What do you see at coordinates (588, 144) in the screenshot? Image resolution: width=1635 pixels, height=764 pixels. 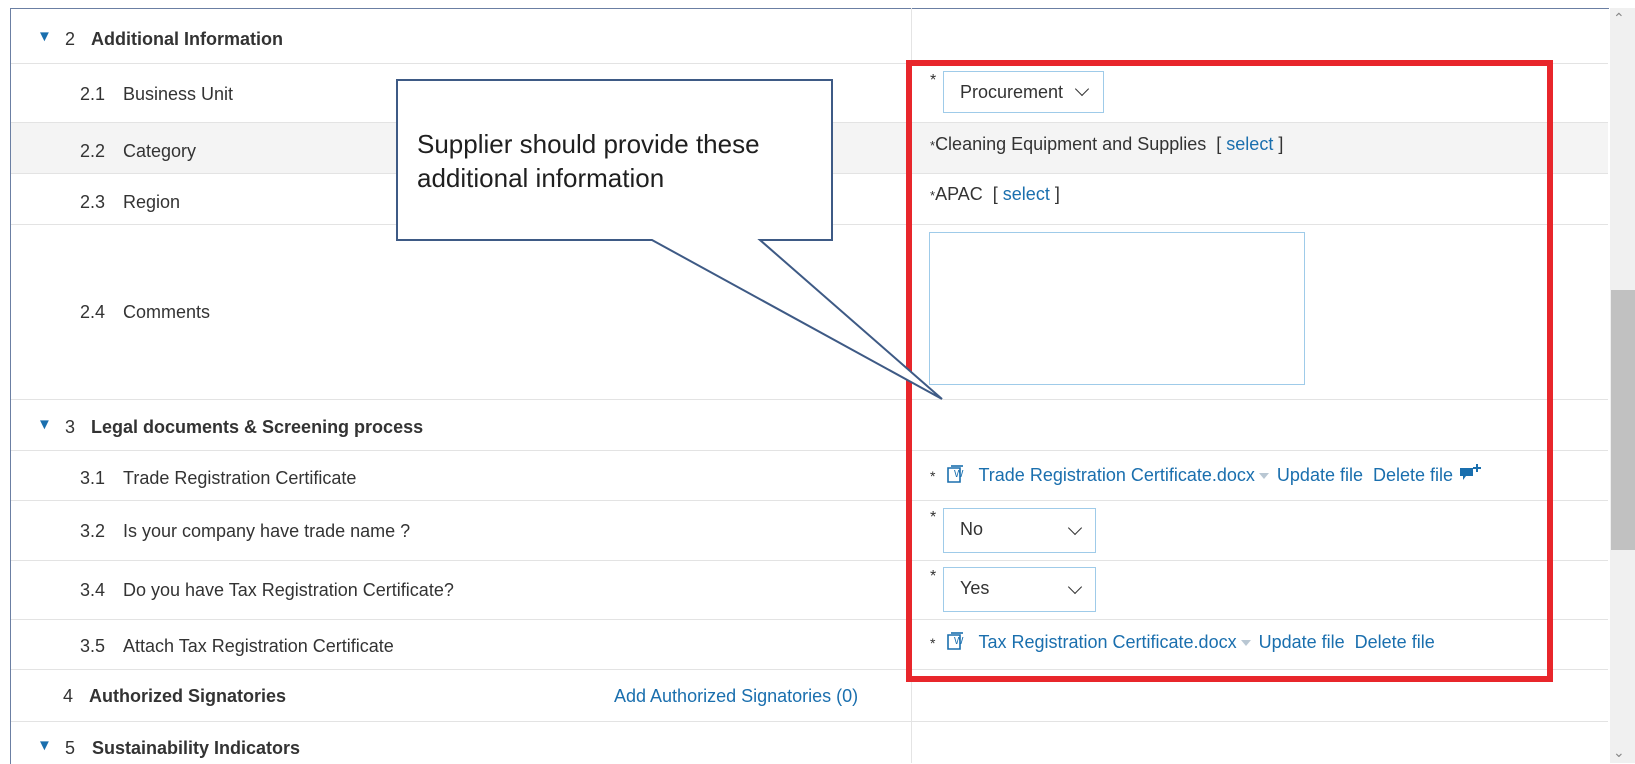 I see `callout-line: Supplier should provide these` at bounding box center [588, 144].